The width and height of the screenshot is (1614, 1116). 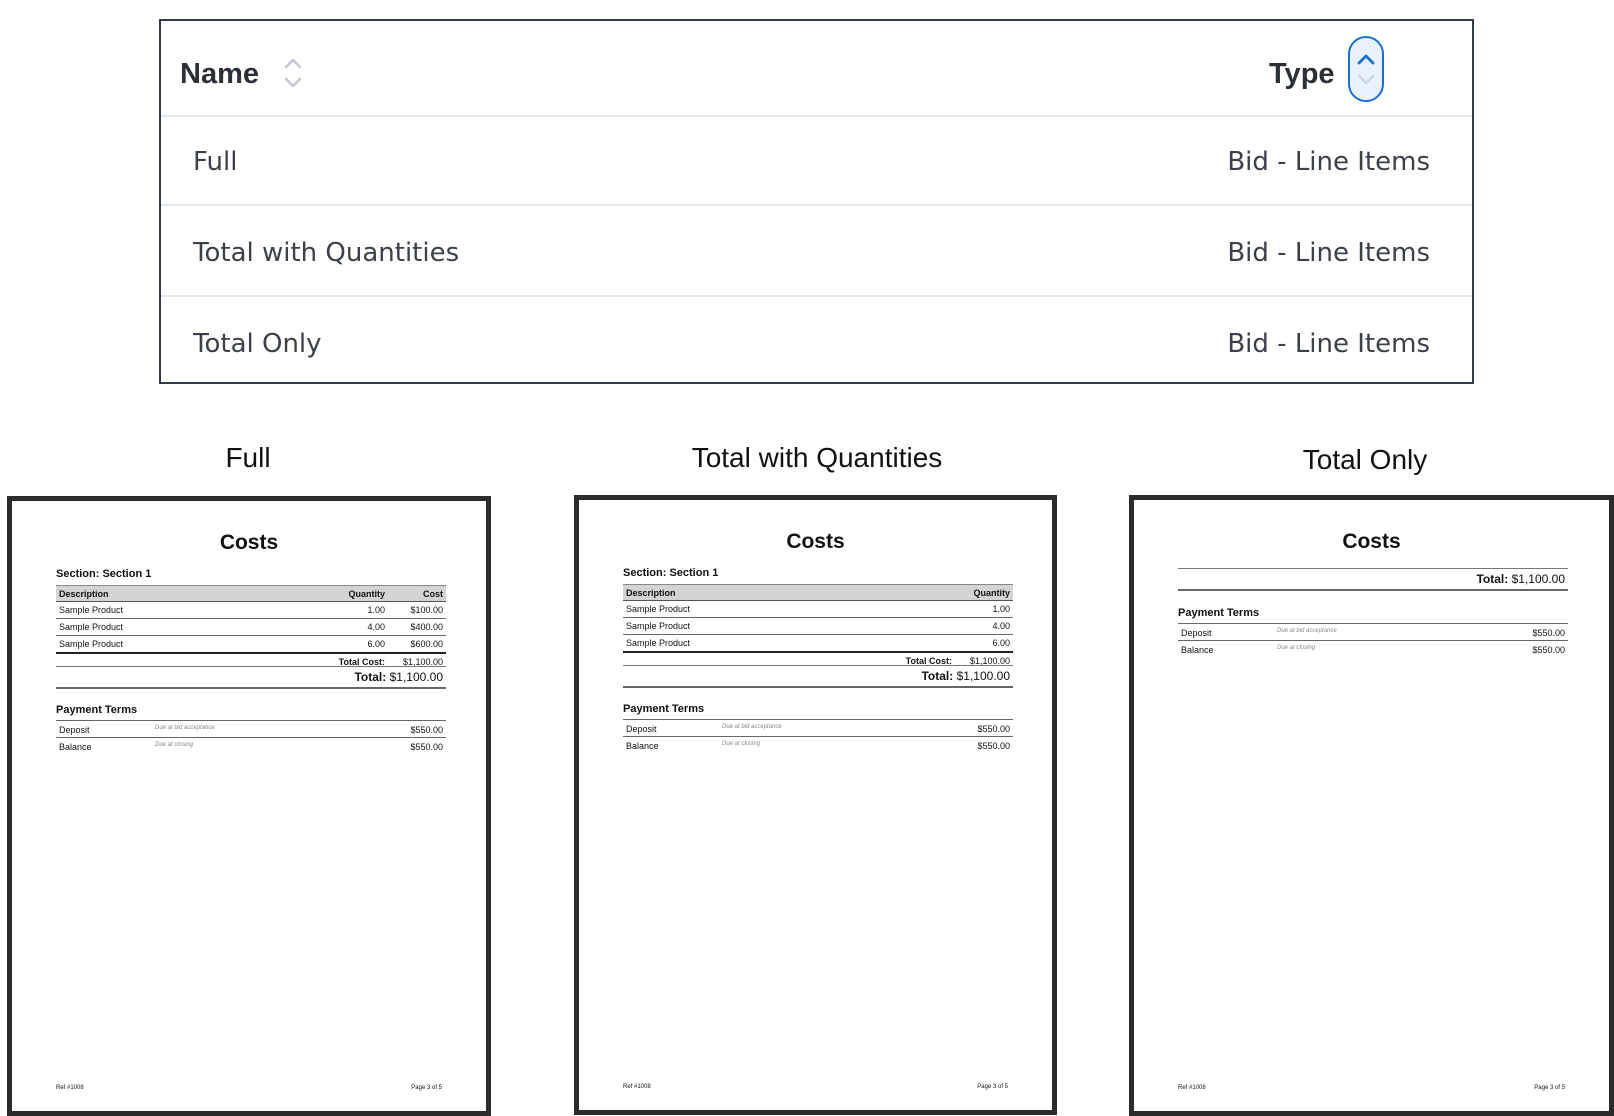 I want to click on column-header-type: Type, so click(x=1302, y=74).